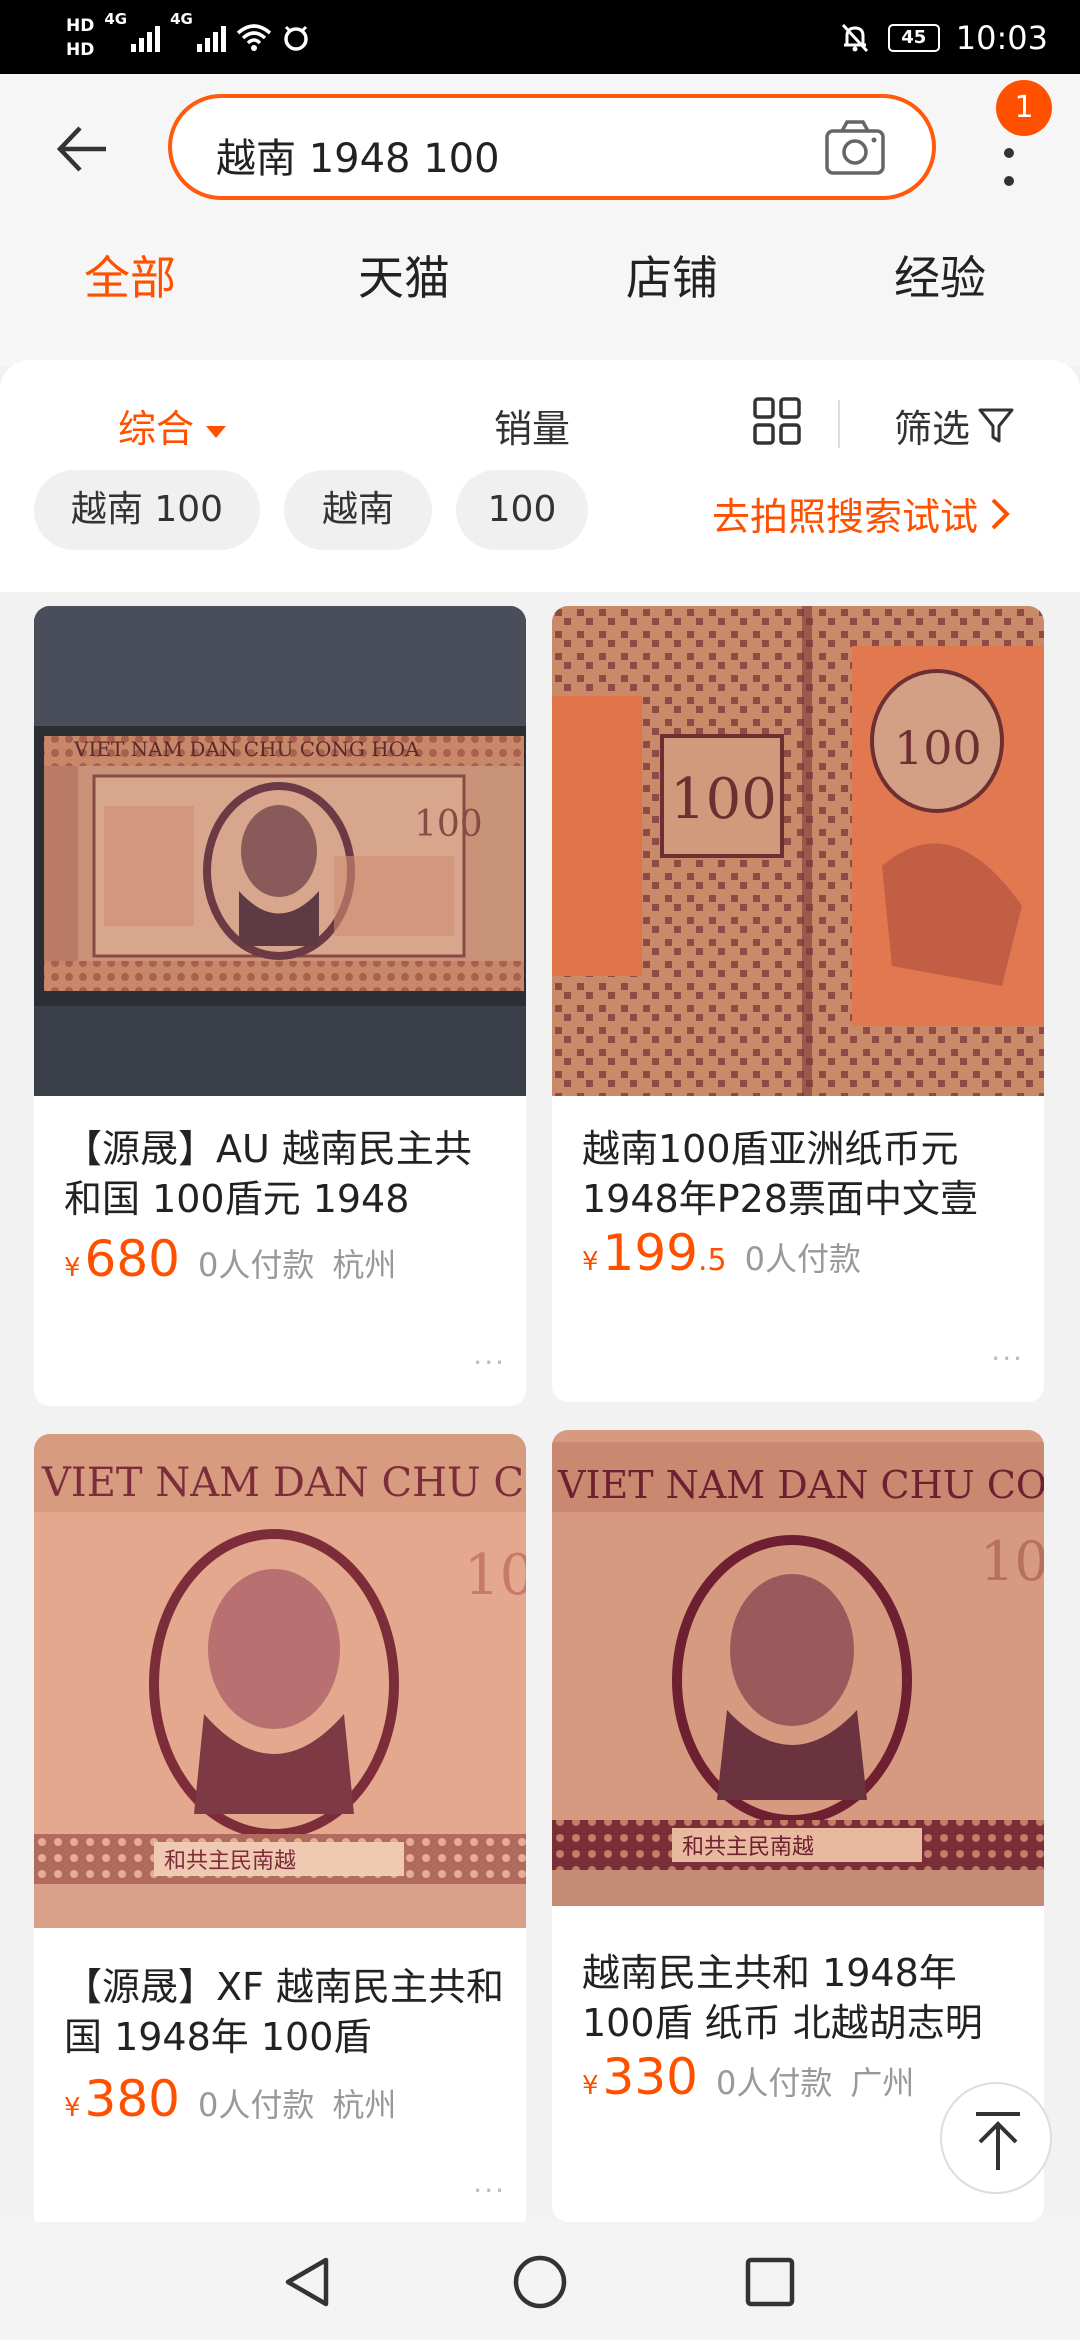 The width and height of the screenshot is (1080, 2340). What do you see at coordinates (280, 851) in the screenshot?
I see `product-image: VIET NAM DAN CHU CONG HOA 100` at bounding box center [280, 851].